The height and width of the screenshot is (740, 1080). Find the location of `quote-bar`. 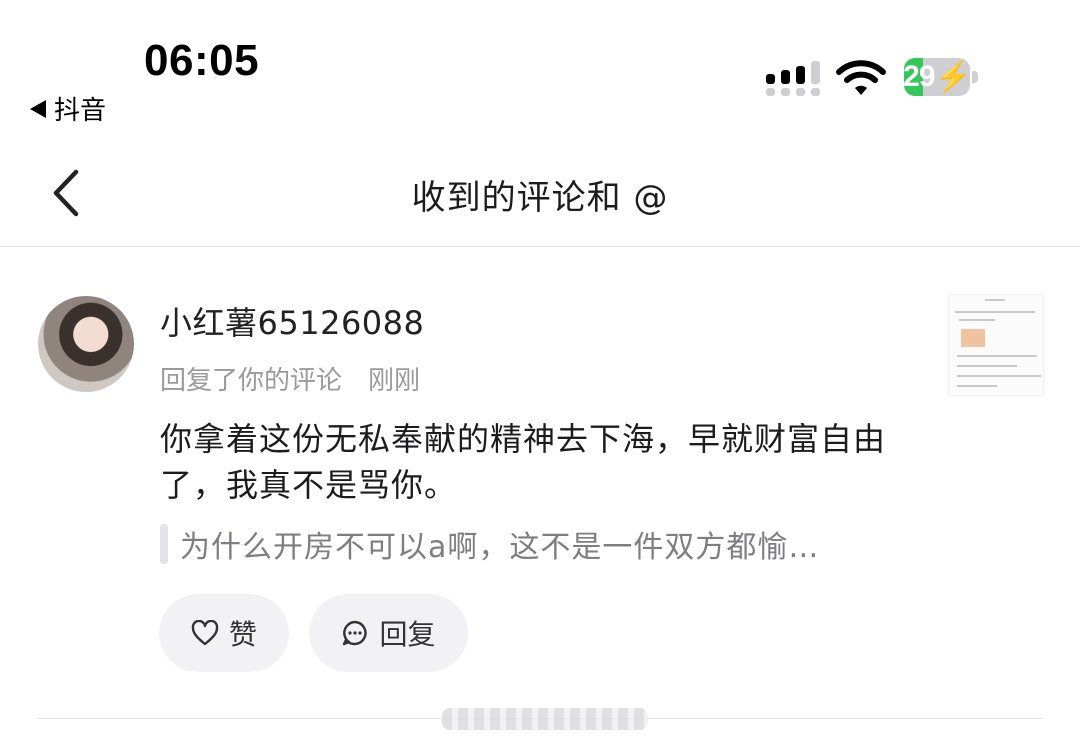

quote-bar is located at coordinates (164, 544).